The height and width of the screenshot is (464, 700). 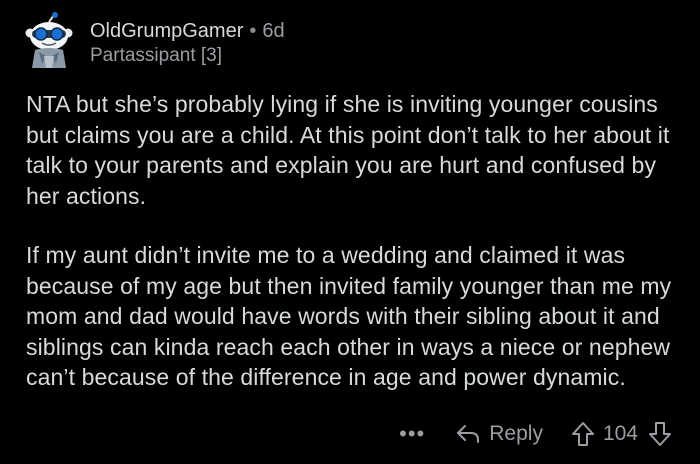 What do you see at coordinates (583, 434) in the screenshot?
I see `upvote-arrow-icon` at bounding box center [583, 434].